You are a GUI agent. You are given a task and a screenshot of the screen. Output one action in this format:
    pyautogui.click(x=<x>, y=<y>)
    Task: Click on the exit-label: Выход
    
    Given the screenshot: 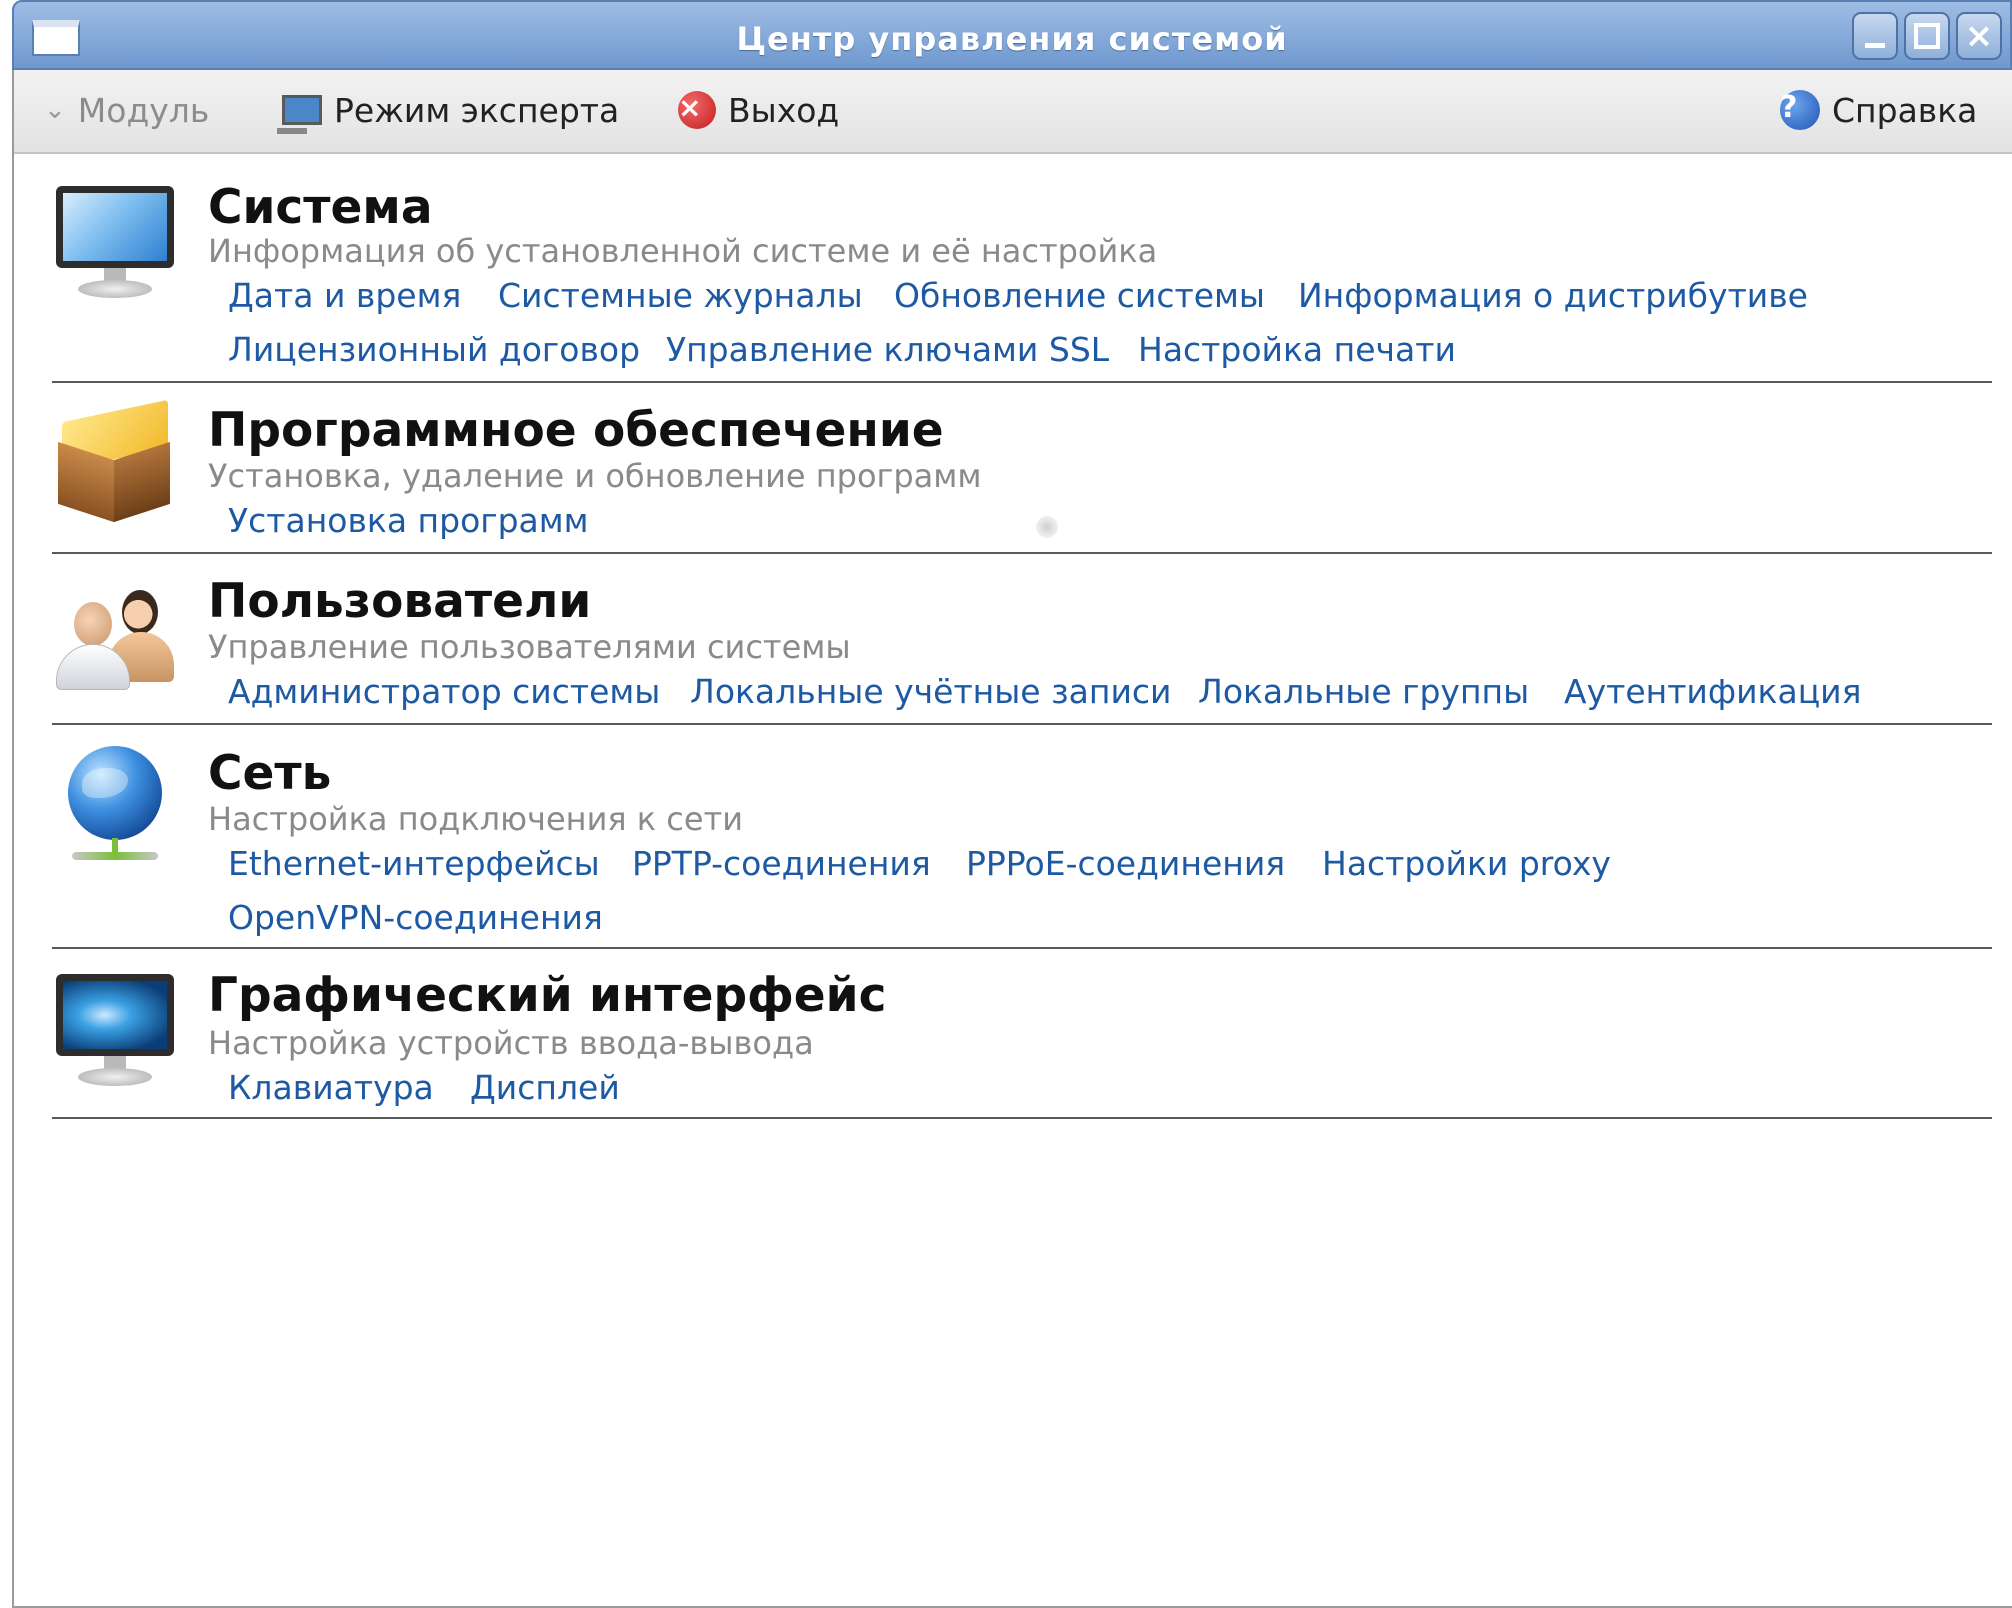 What is the action you would take?
    pyautogui.click(x=784, y=110)
    